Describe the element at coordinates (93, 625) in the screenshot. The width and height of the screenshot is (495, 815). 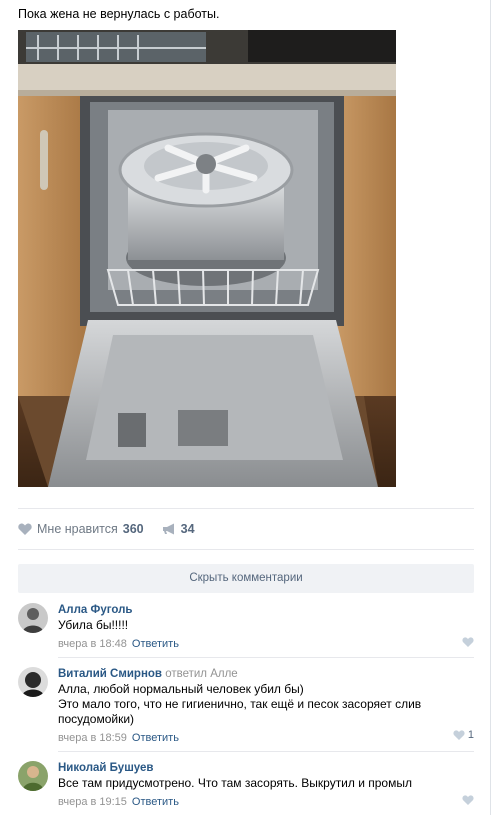
I see `comment-text: Убила бы!!!!!` at that location.